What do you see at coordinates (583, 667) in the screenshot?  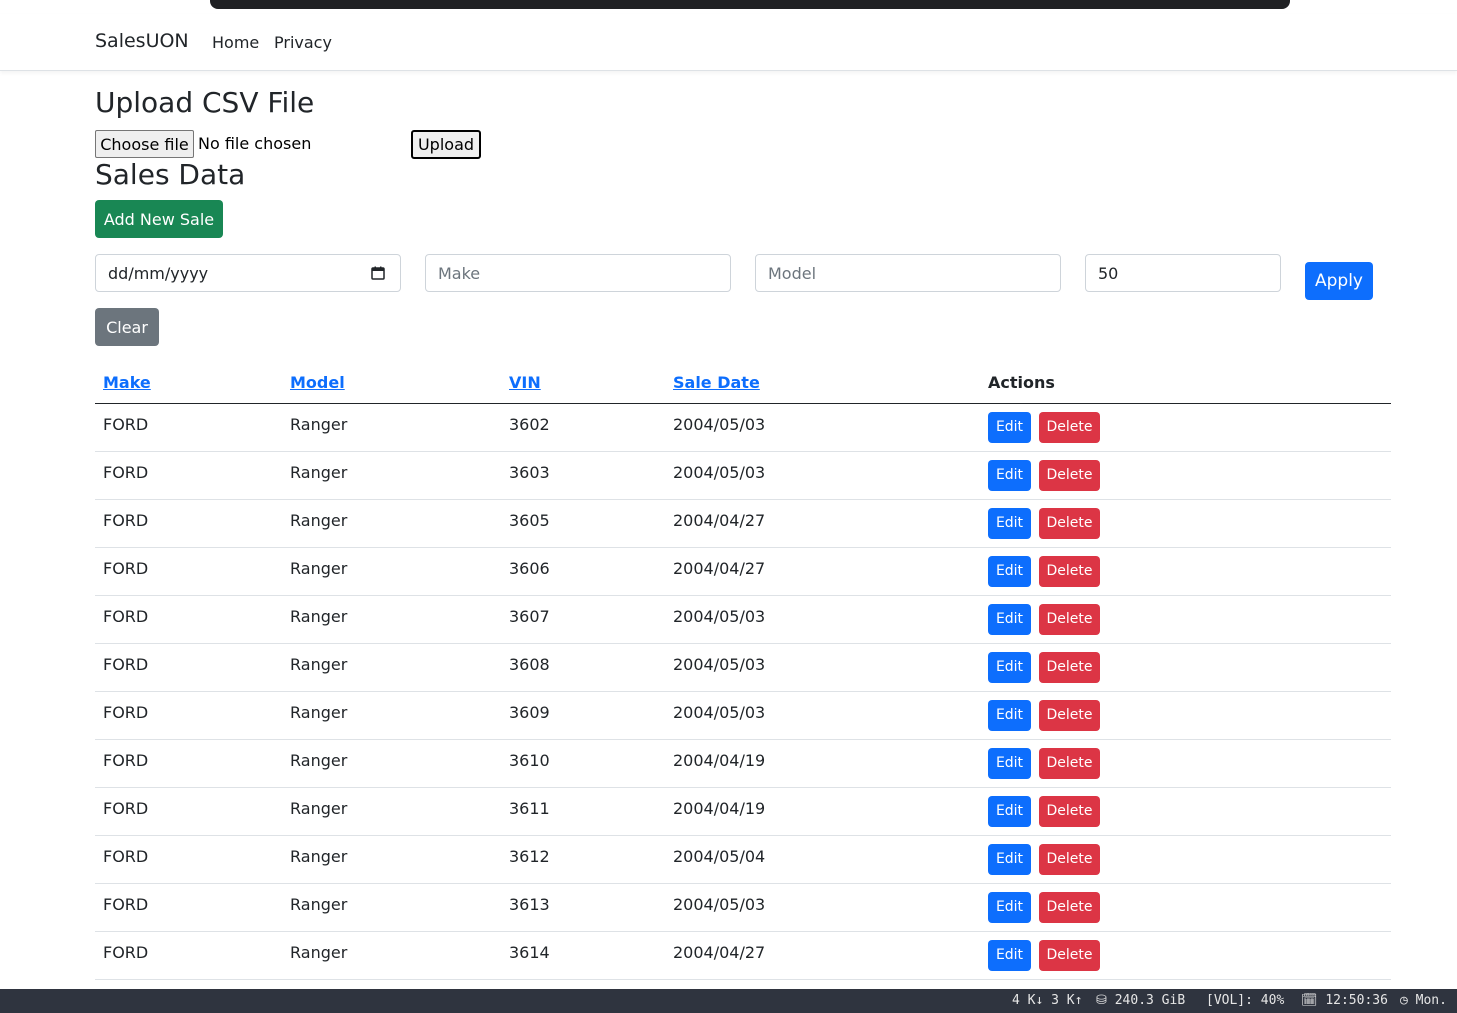 I see `cell-vin: 3608` at bounding box center [583, 667].